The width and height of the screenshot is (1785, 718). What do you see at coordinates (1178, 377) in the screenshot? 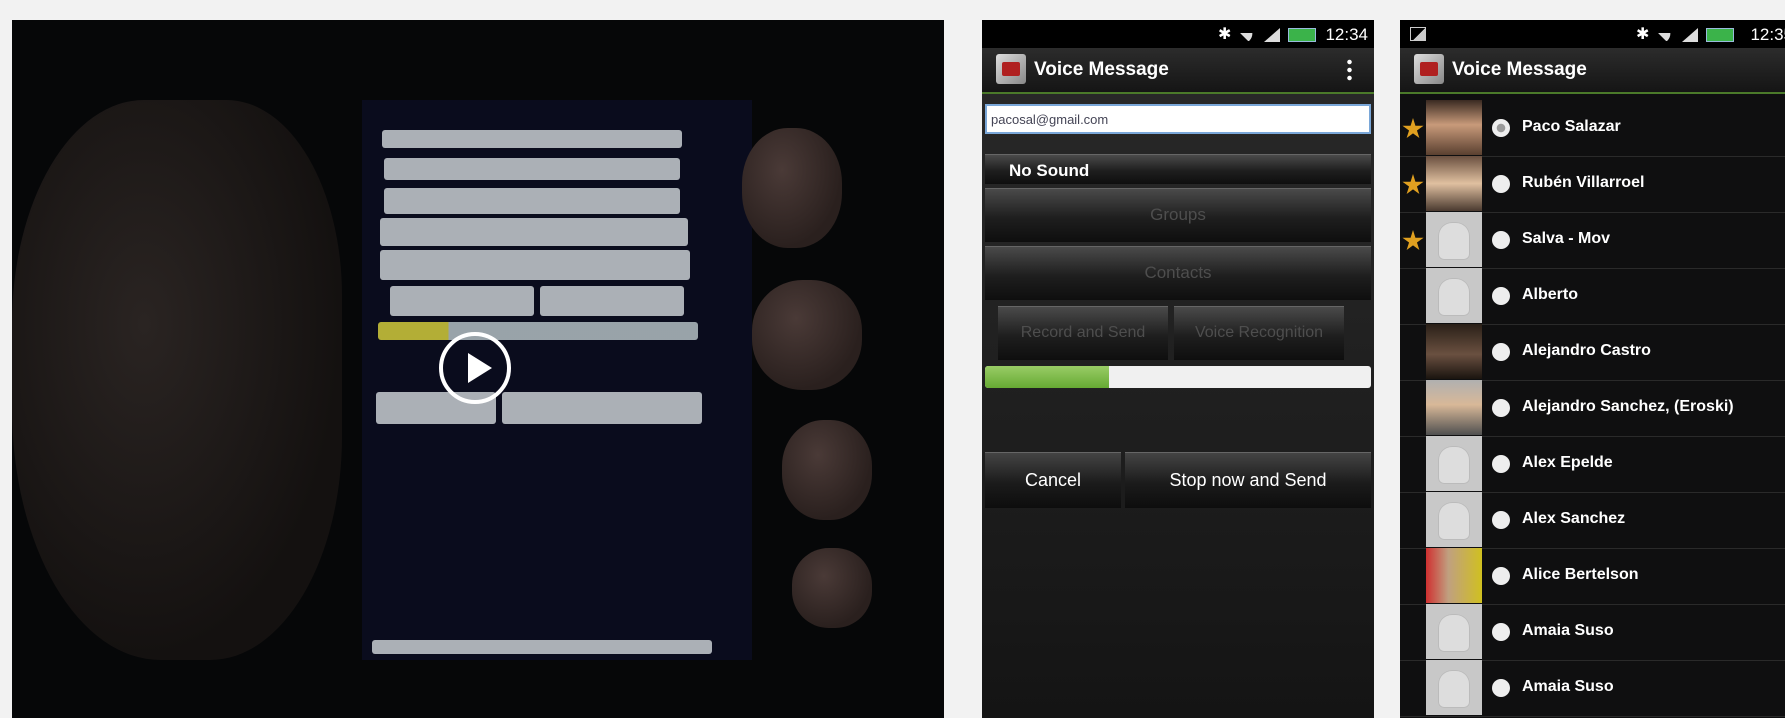
I see `recording-progress-bar` at bounding box center [1178, 377].